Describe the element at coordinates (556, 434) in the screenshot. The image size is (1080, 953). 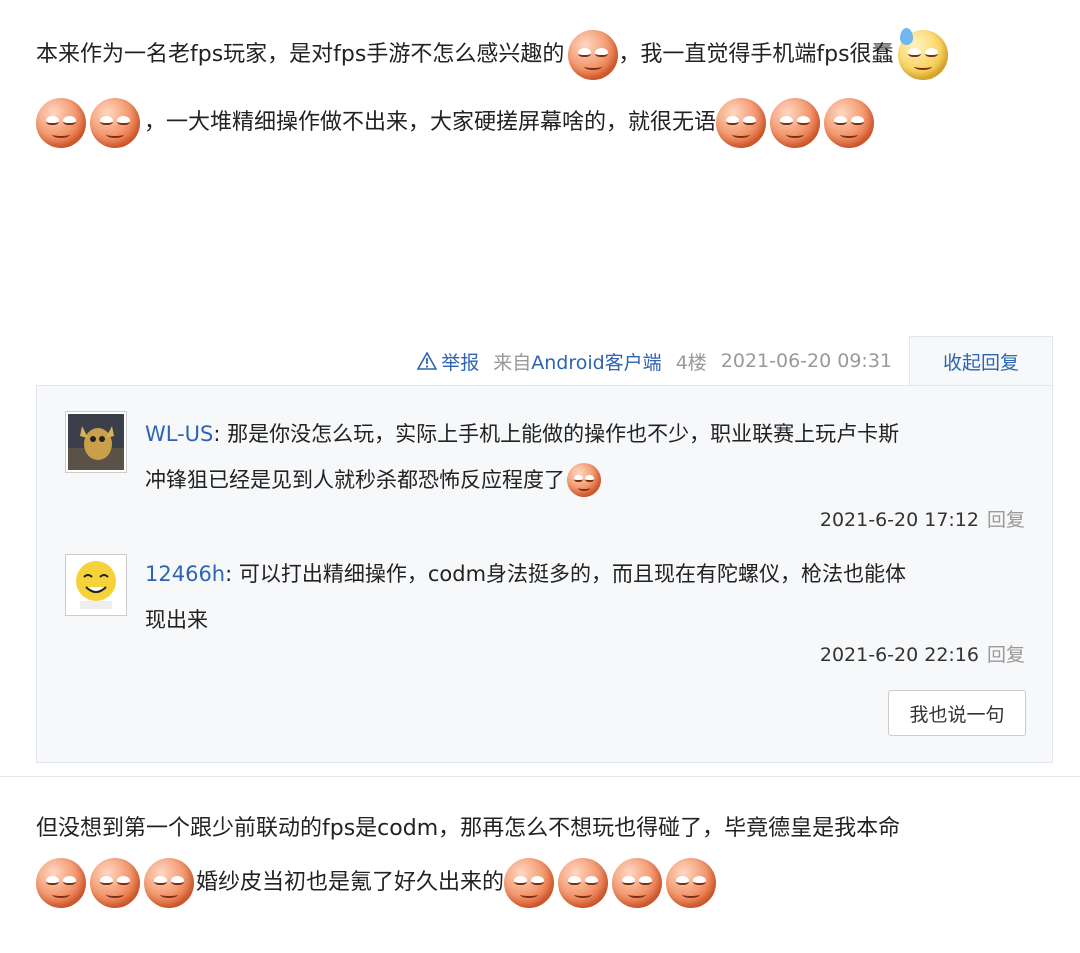
I see `reply-text-1: : 那是你没怎么玩，实际上手机上能做的操作也不少，职业联赛上玩卢卡斯` at that location.